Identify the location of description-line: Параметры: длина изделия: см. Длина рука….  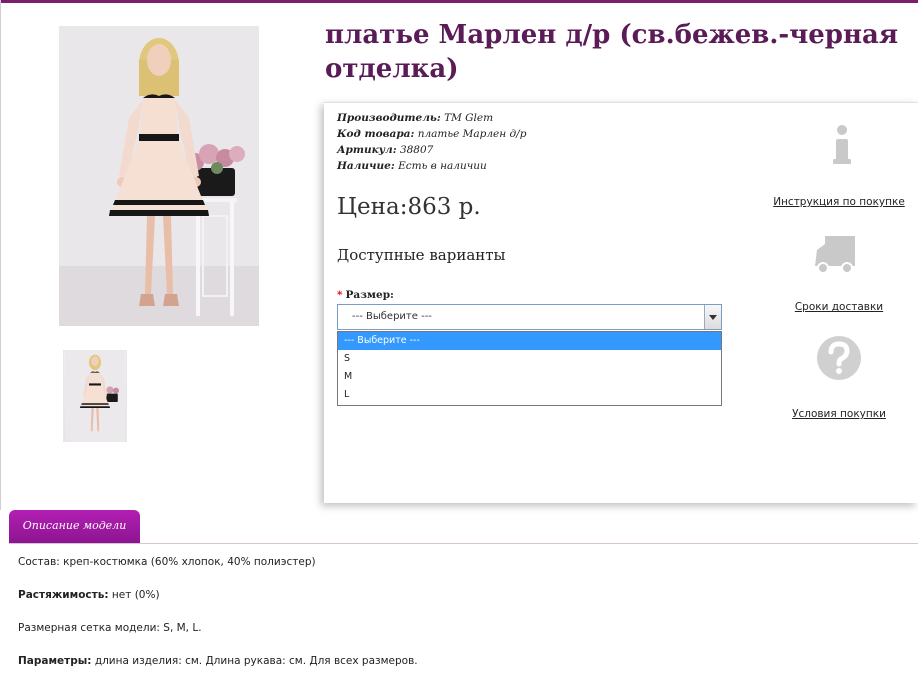
(218, 661).